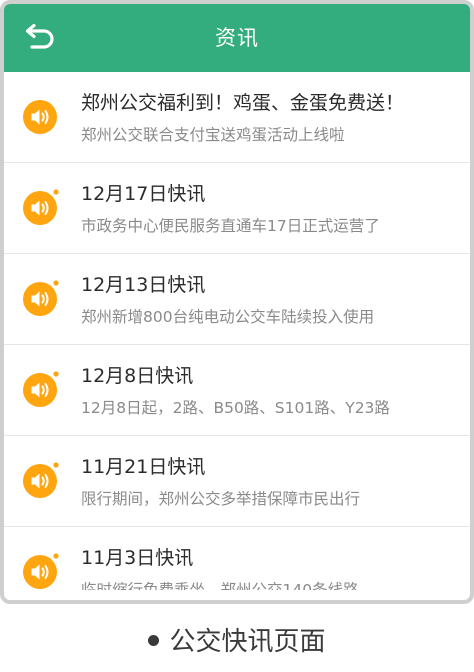 Image resolution: width=474 pixels, height=672 pixels. What do you see at coordinates (228, 317) in the screenshot?
I see `news-summary: 郑州新增800台纯电动公交车陆续投入使用` at bounding box center [228, 317].